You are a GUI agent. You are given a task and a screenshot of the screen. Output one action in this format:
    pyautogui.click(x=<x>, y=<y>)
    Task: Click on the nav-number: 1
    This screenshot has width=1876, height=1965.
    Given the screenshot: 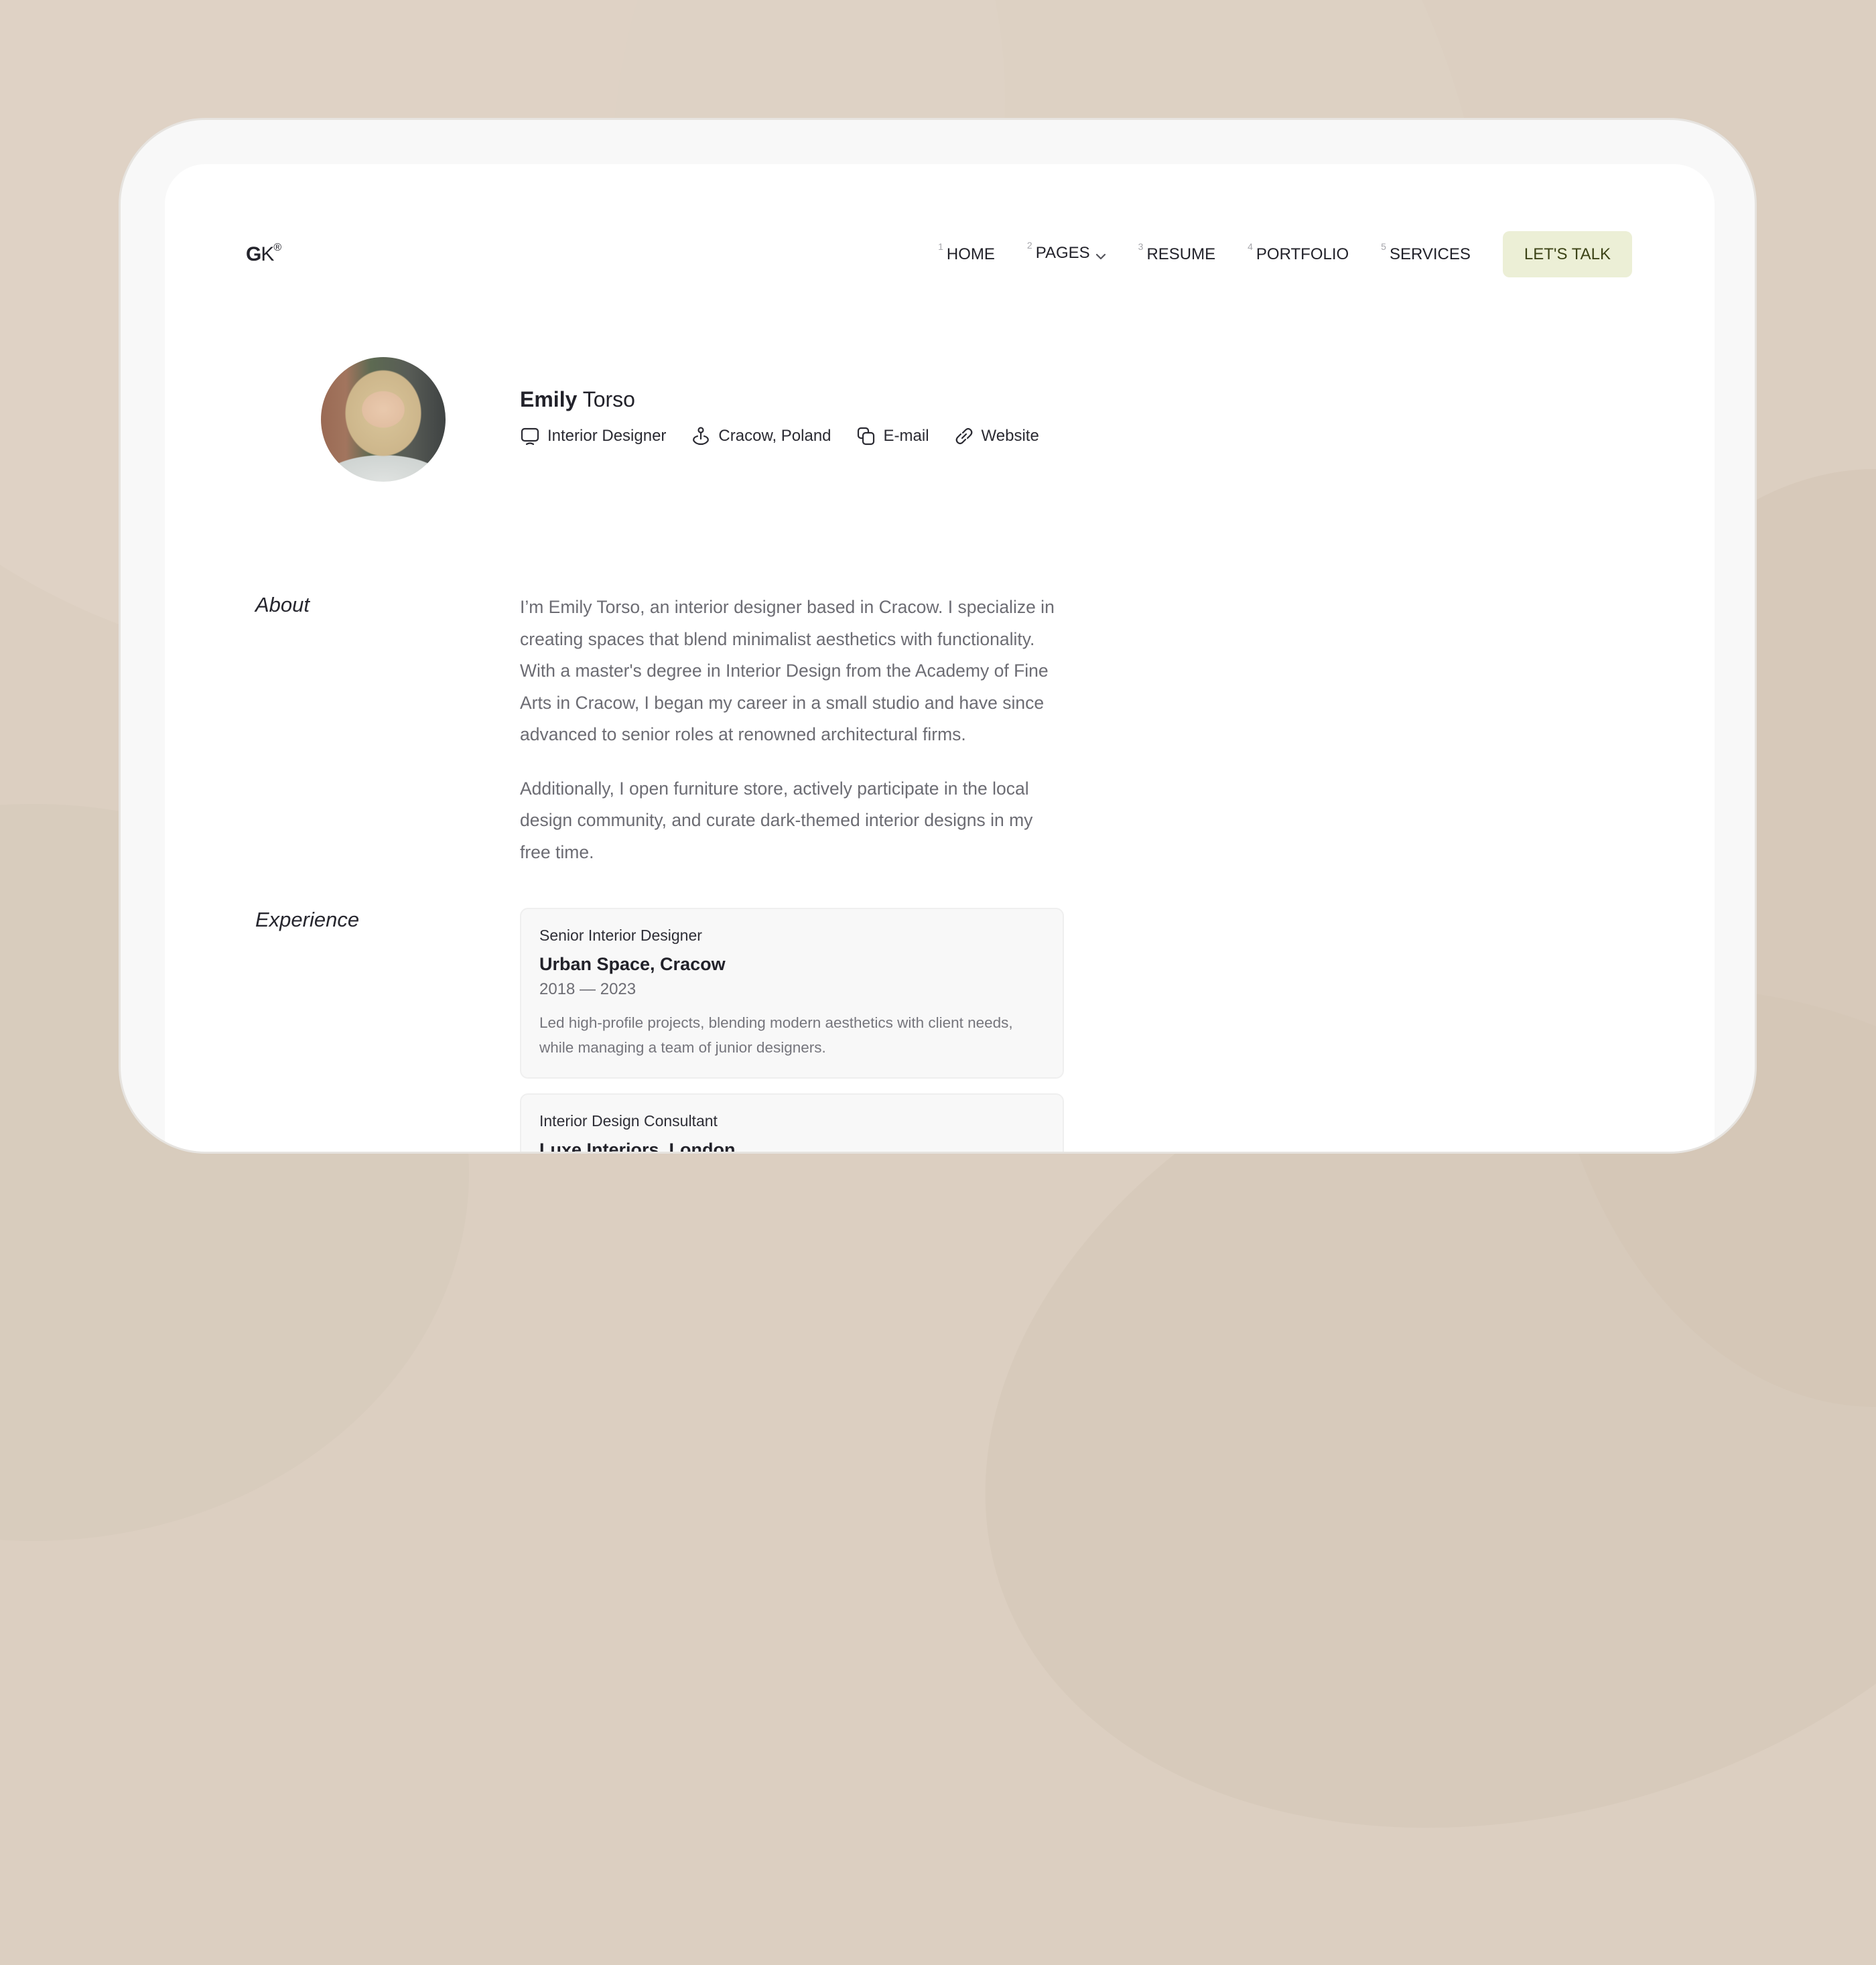 What is the action you would take?
    pyautogui.click(x=941, y=246)
    